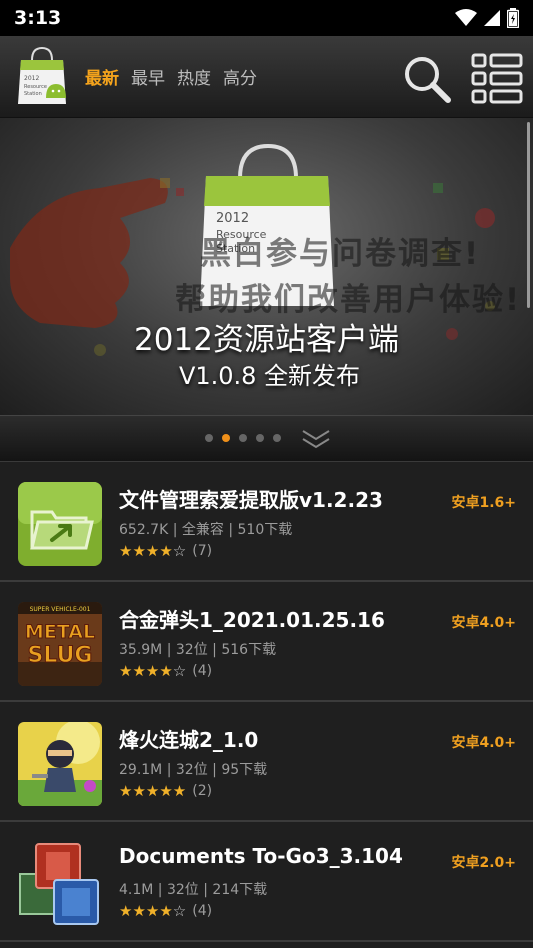 Image resolution: width=533 pixels, height=948 pixels. What do you see at coordinates (141, 770) in the screenshot?
I see `app-size: 29.1M` at bounding box center [141, 770].